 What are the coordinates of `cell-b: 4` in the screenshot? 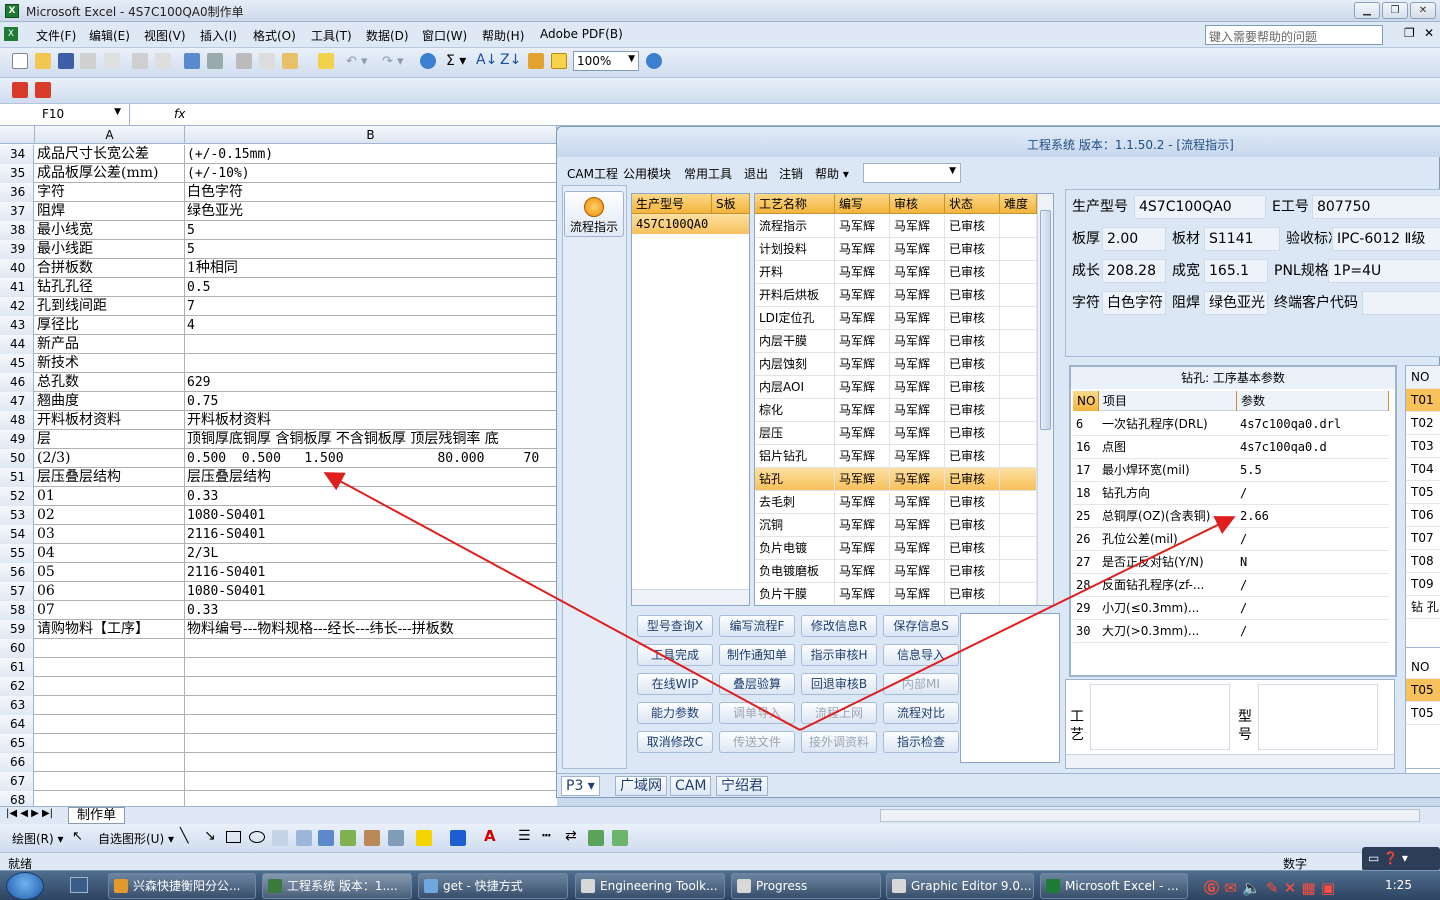 It's located at (371, 325).